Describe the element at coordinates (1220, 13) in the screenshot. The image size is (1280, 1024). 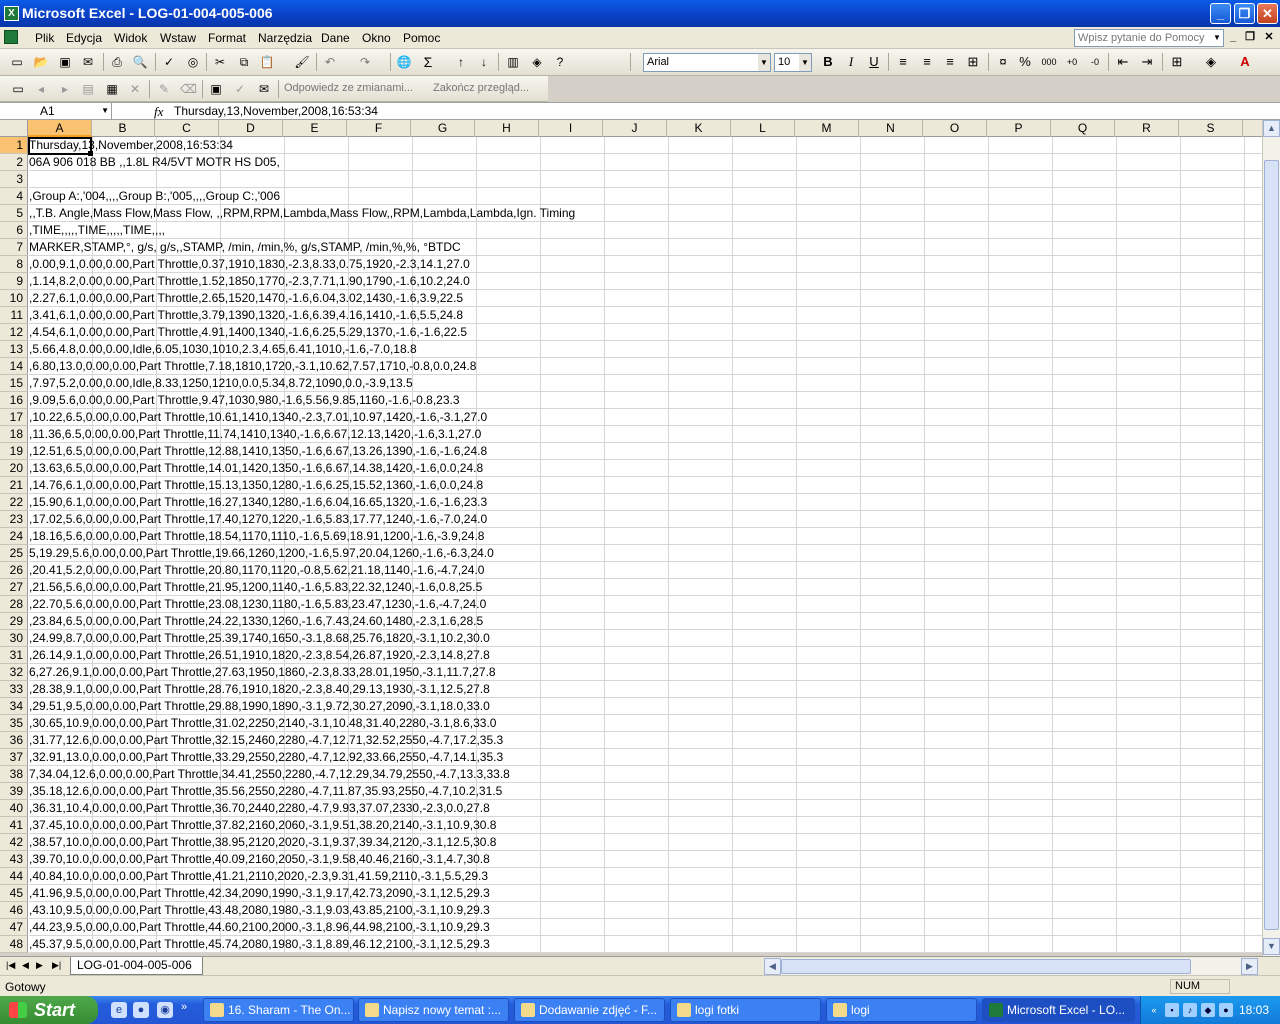
I see `minimize-button: _` at that location.